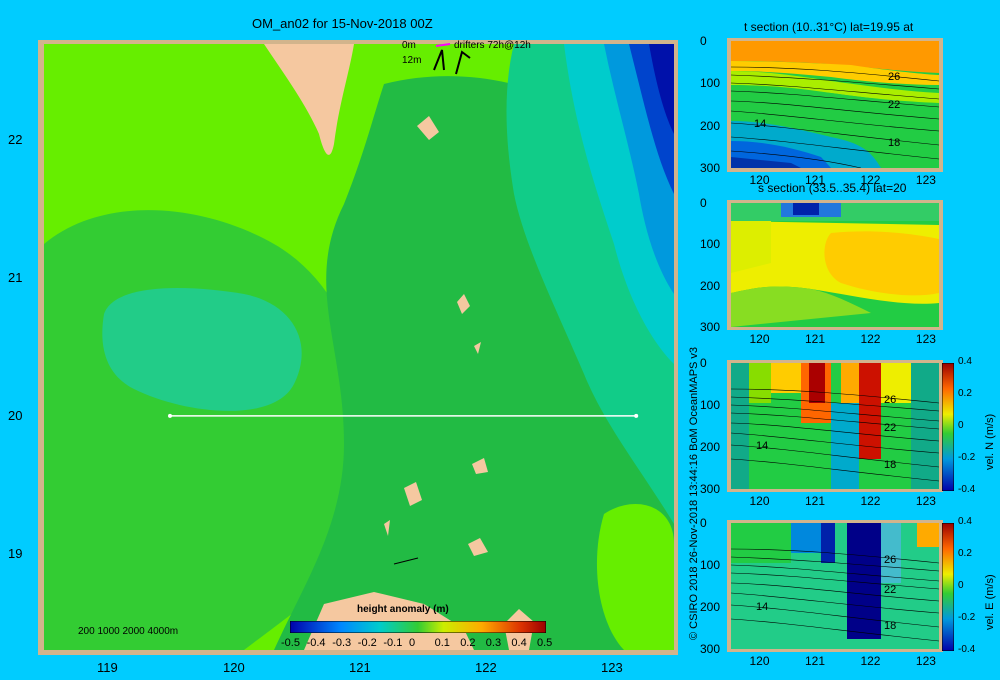  Describe the element at coordinates (128, 631) in the screenshot. I see `bathymetry-legend: 200 1000 2000 4000m` at that location.